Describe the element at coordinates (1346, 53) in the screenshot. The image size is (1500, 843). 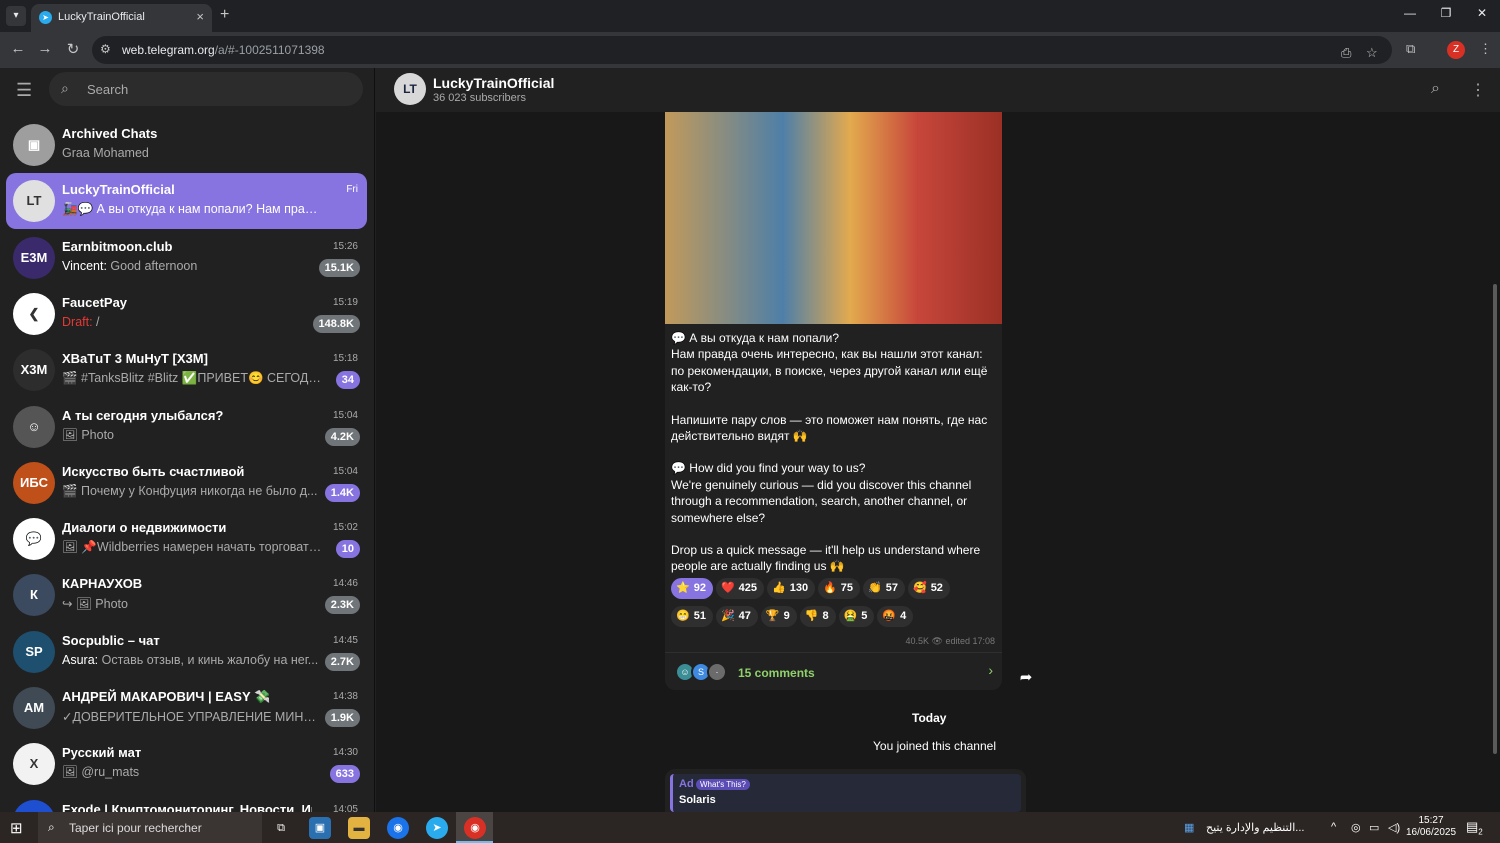
I see `install-app-icon: ⎙` at that location.